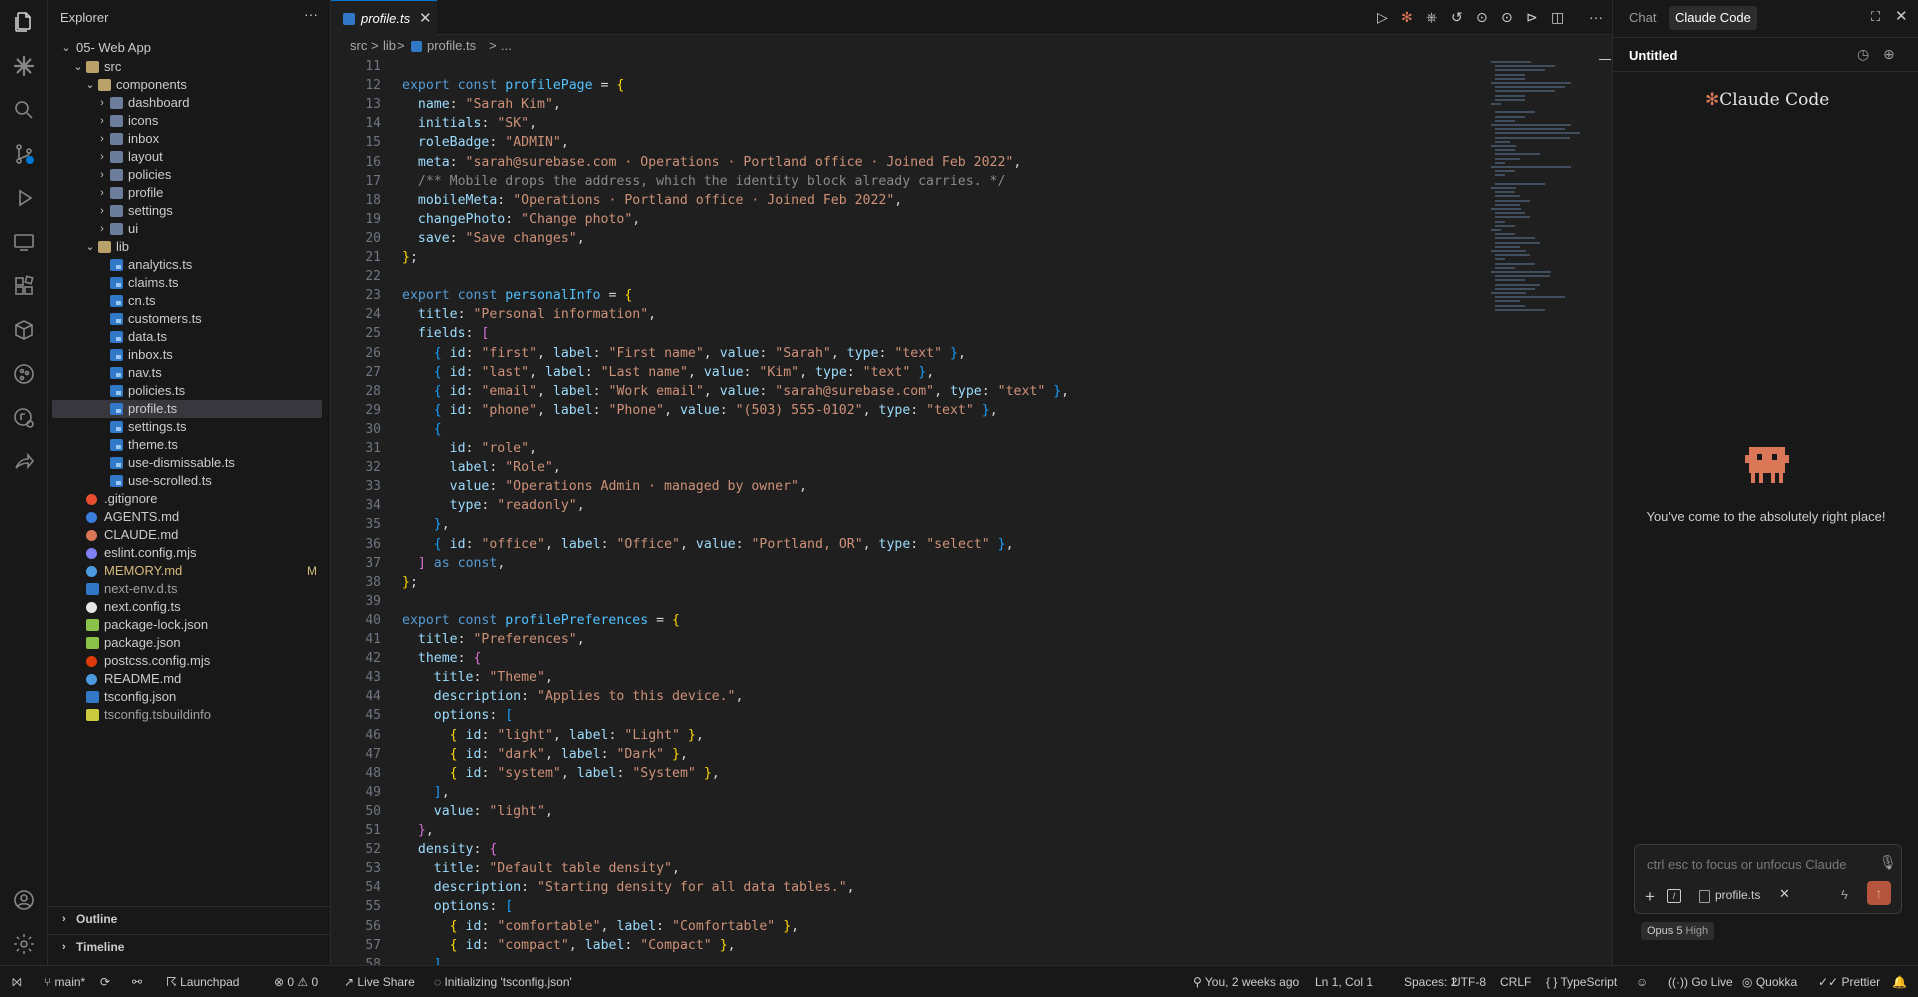 Image resolution: width=1918 pixels, height=997 pixels. Describe the element at coordinates (189, 715) in the screenshot. I see `tree-item-tsconfig-tsbuildinfo: tsconfig.tsbuildinfo` at that location.